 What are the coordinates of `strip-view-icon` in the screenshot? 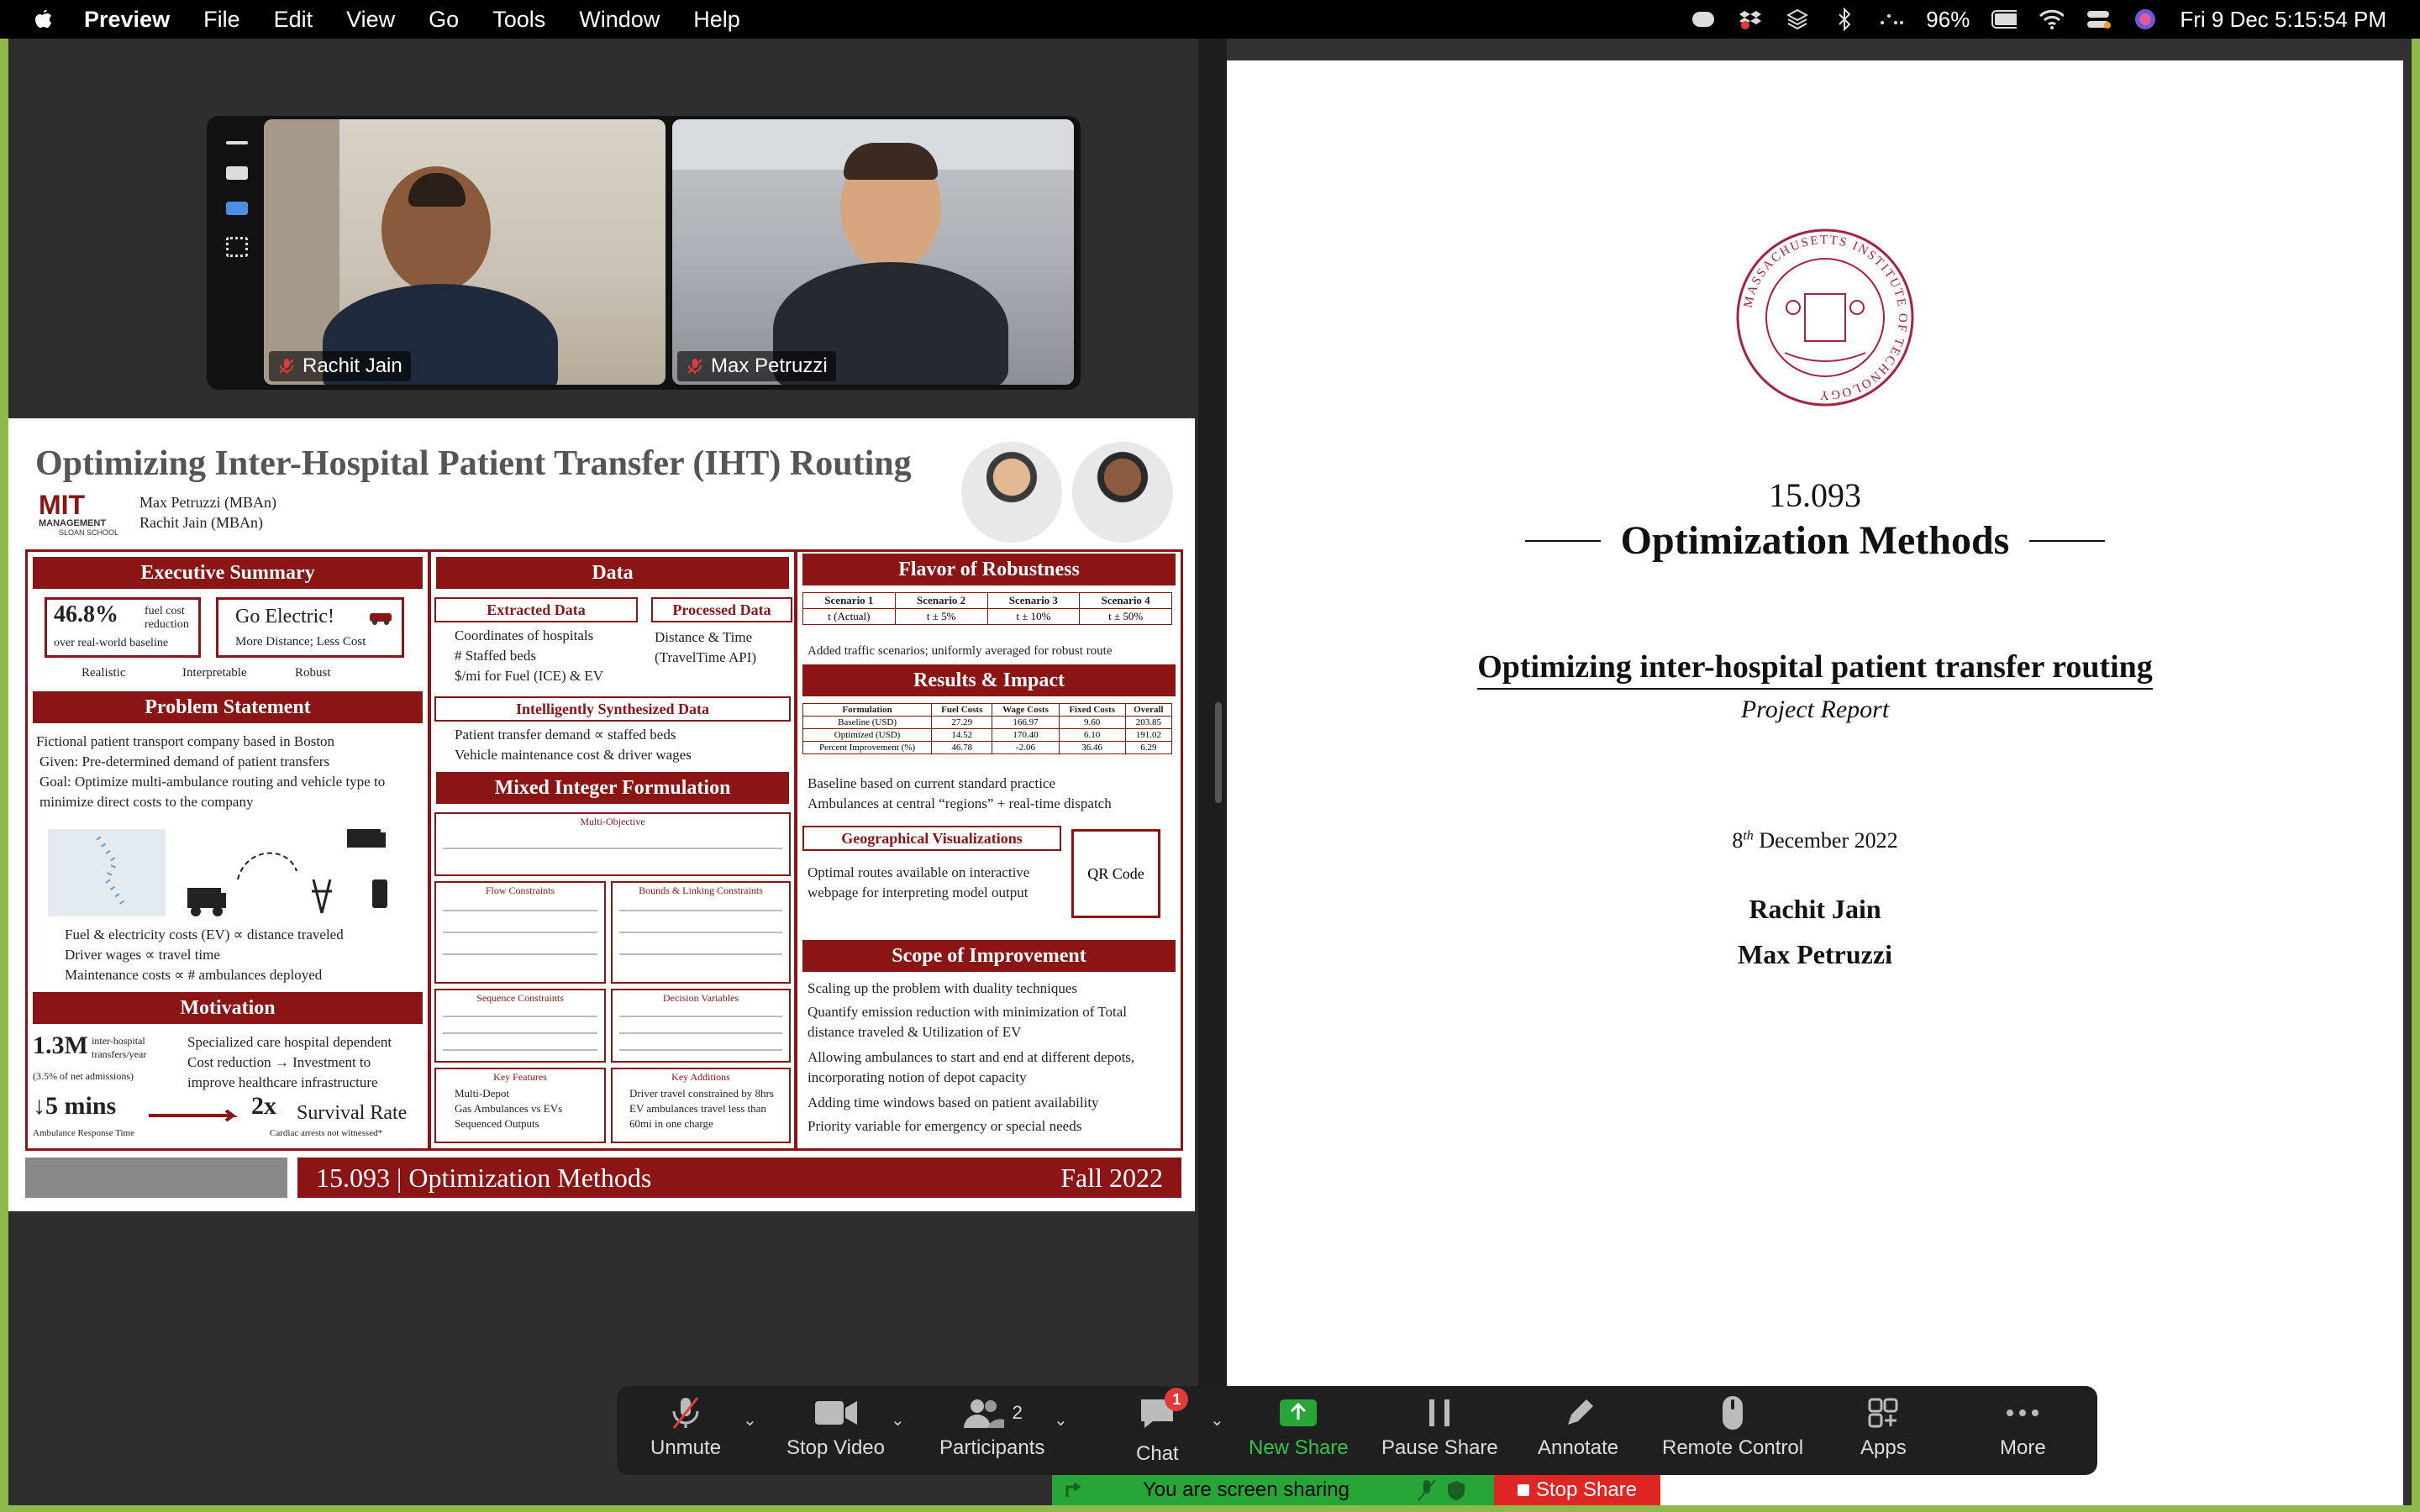 It's located at (237, 208).